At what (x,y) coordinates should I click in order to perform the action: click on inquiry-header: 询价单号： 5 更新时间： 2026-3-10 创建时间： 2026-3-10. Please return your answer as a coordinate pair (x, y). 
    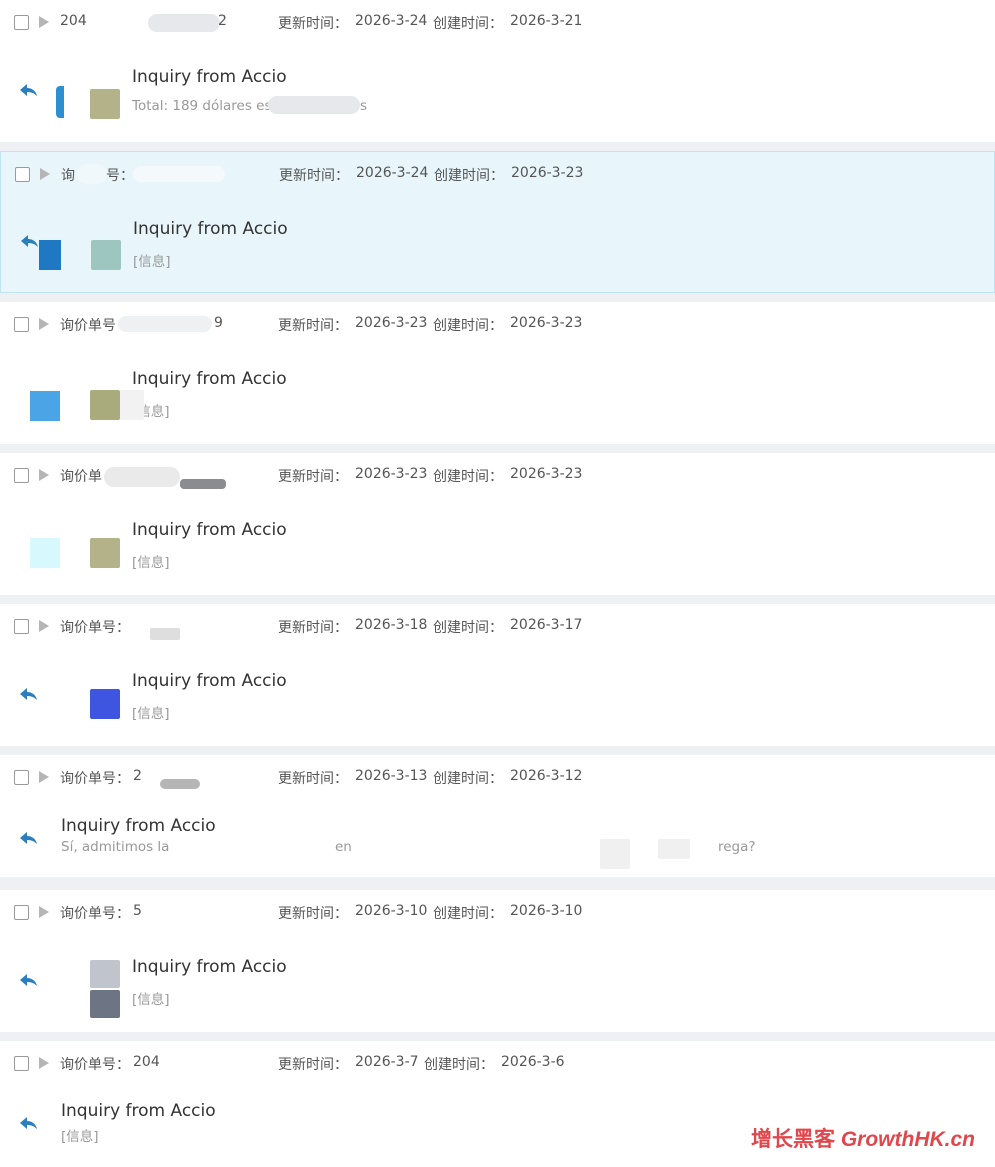
    Looking at the image, I should click on (497, 912).